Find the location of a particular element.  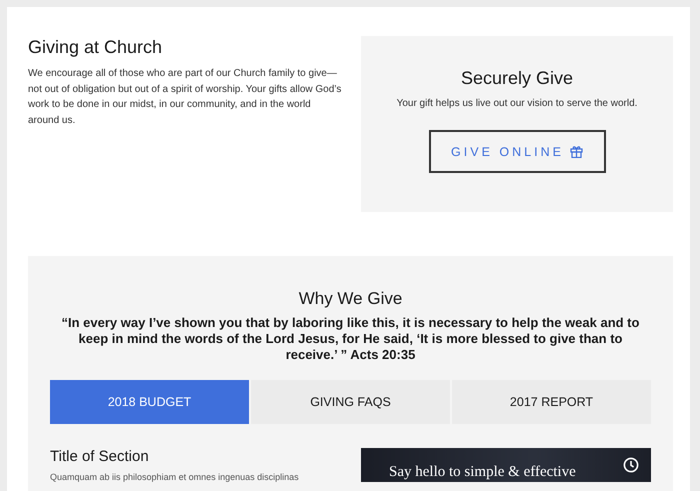

card-title: Securely Give is located at coordinates (517, 78).